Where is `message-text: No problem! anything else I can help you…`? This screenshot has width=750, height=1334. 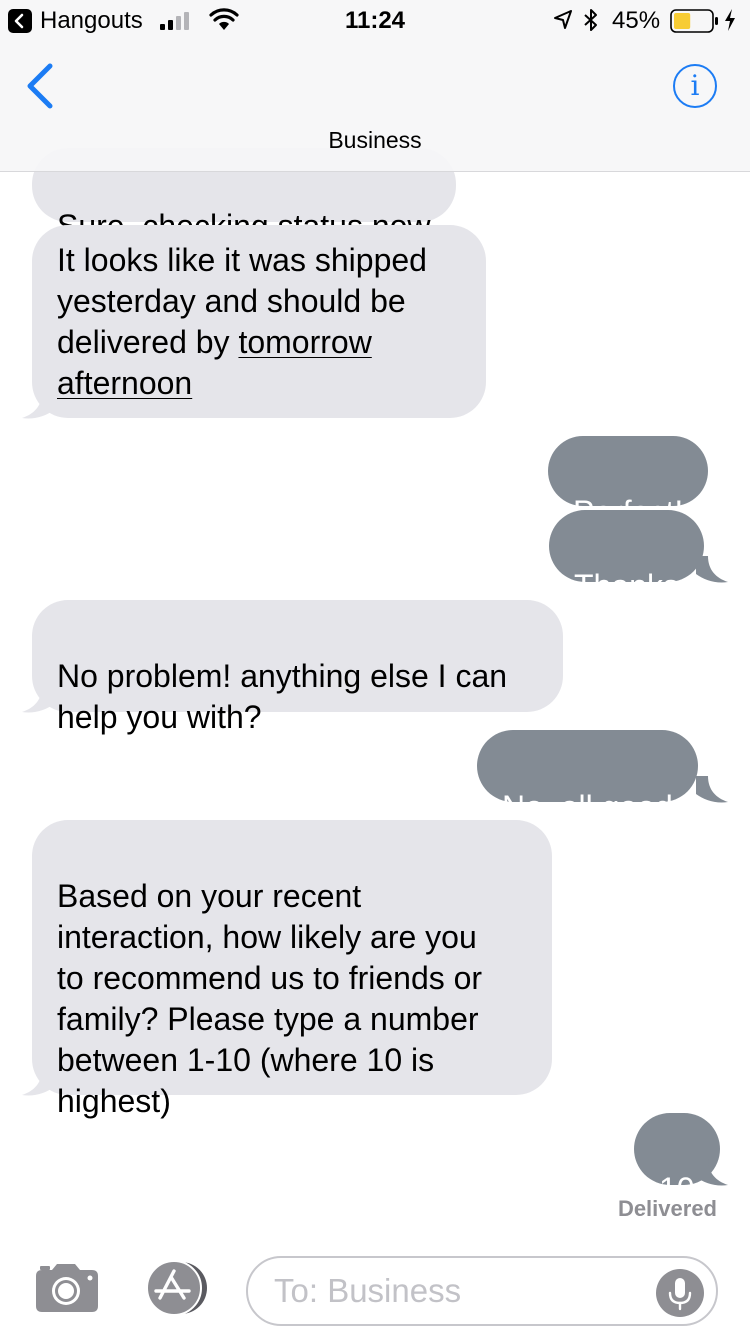
message-text: No problem! anything else I can help you… is located at coordinates (282, 696).